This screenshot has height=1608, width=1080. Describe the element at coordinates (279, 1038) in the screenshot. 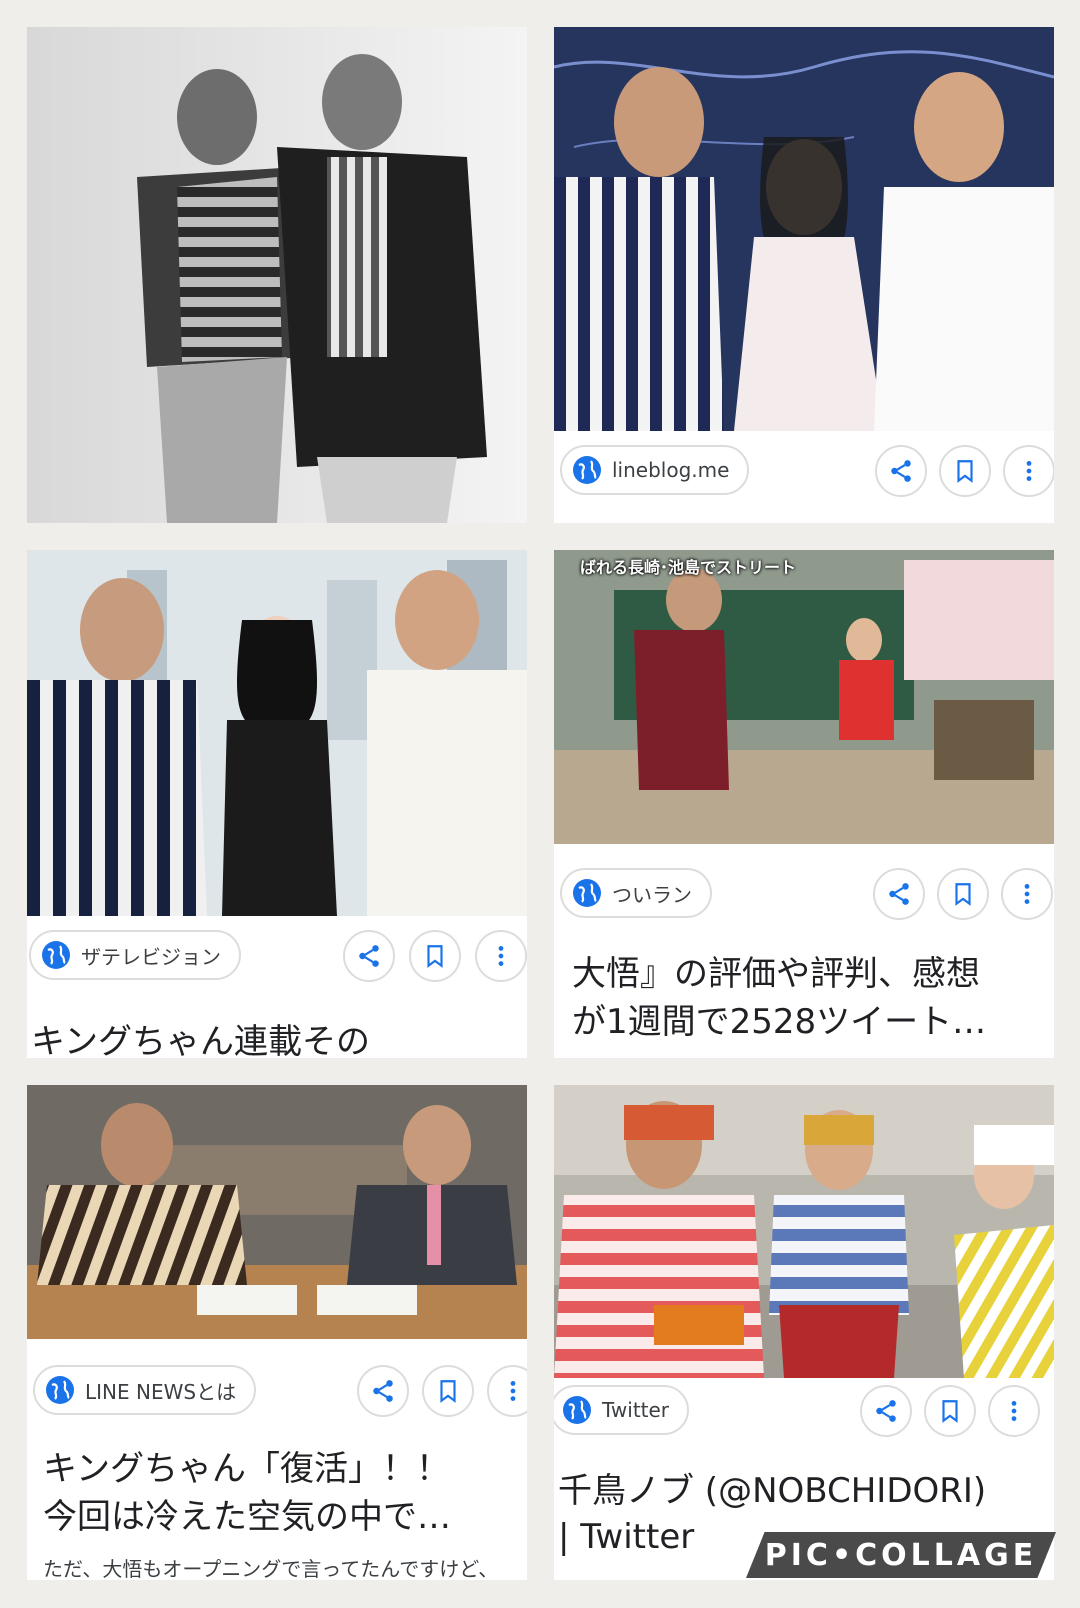

I see `result-title: キングちゃん連載その` at that location.